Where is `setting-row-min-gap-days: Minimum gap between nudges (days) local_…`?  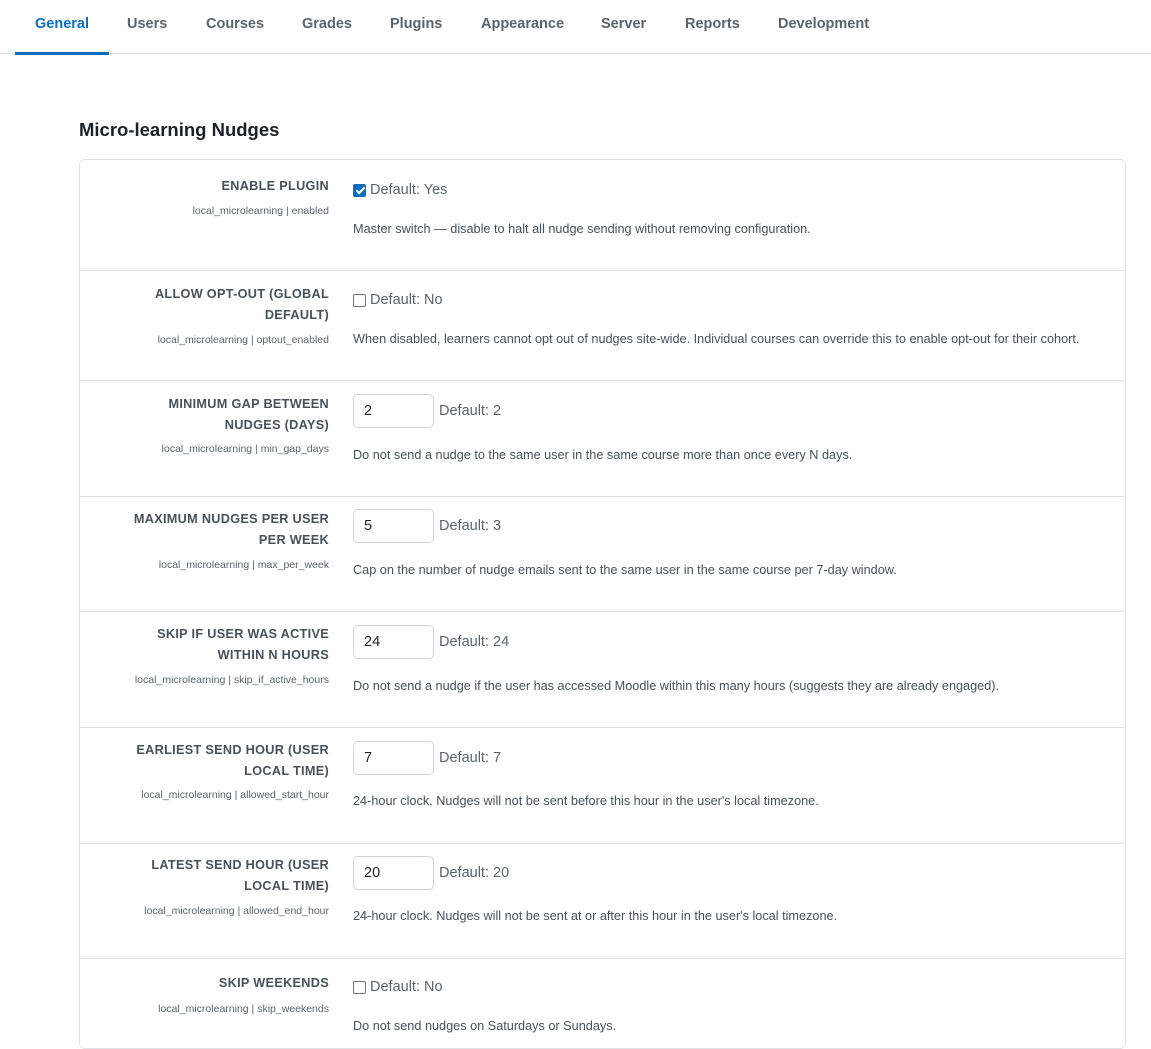 setting-row-min-gap-days: Minimum gap between nudges (days) local_… is located at coordinates (602, 438).